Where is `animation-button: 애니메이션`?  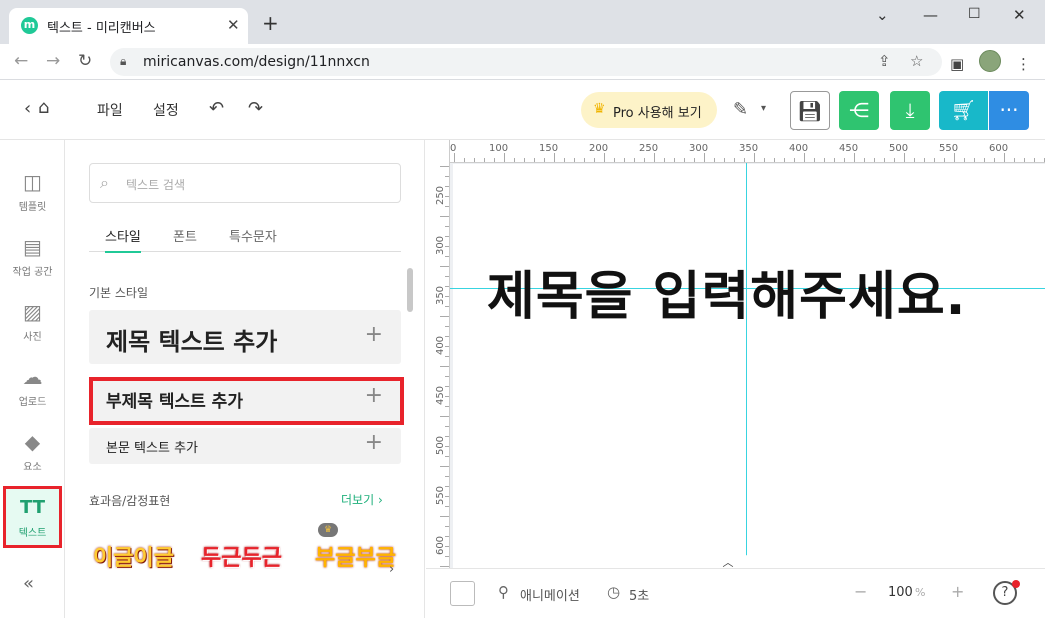 animation-button: 애니메이션 is located at coordinates (550, 594).